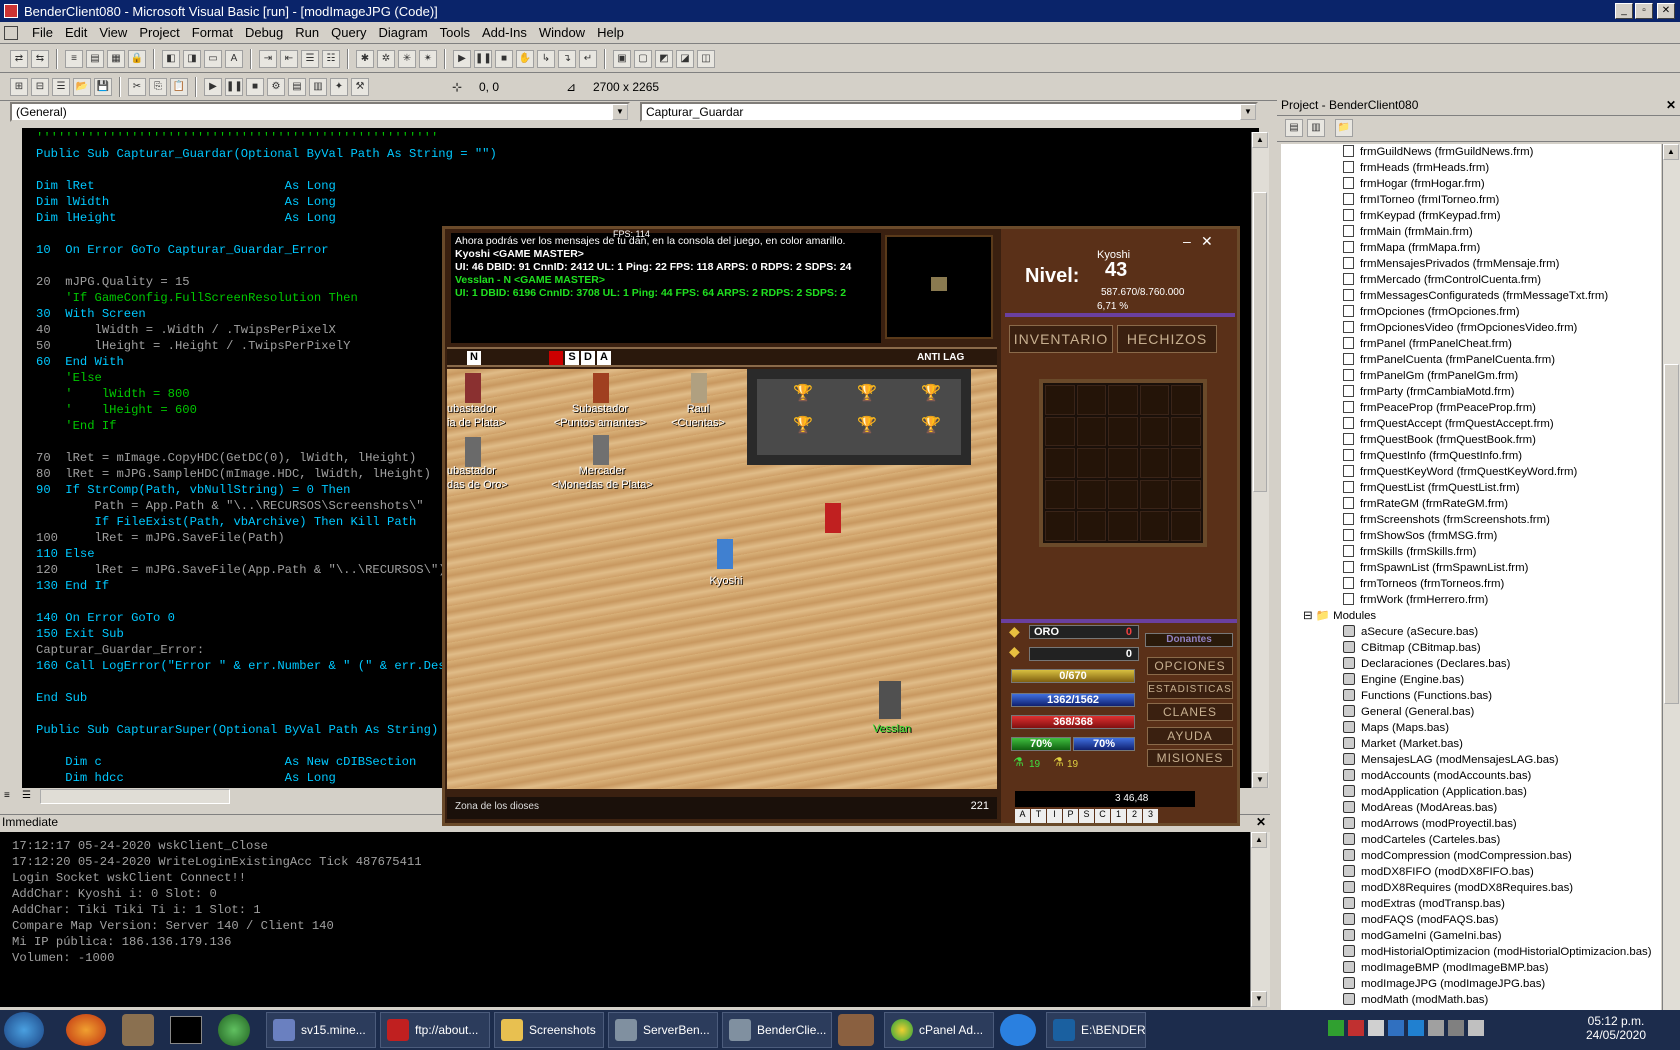  What do you see at coordinates (105, 618) in the screenshot?
I see `code-line: 140 On Error GoTo 0` at bounding box center [105, 618].